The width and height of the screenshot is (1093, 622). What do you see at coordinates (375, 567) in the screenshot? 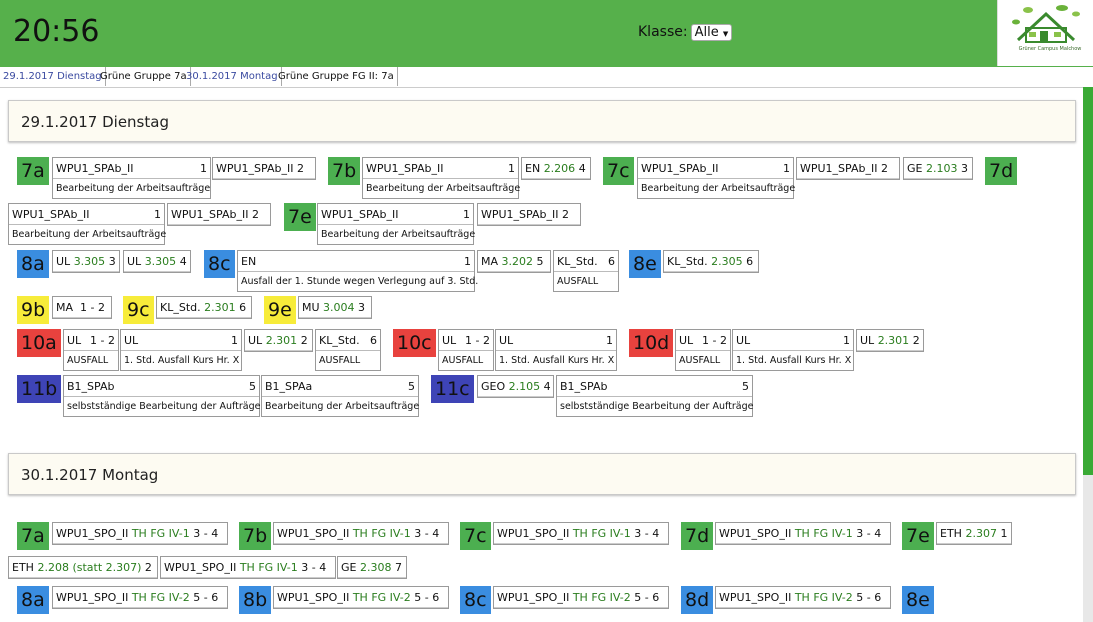
I see `entry-teacher: 2.308` at bounding box center [375, 567].